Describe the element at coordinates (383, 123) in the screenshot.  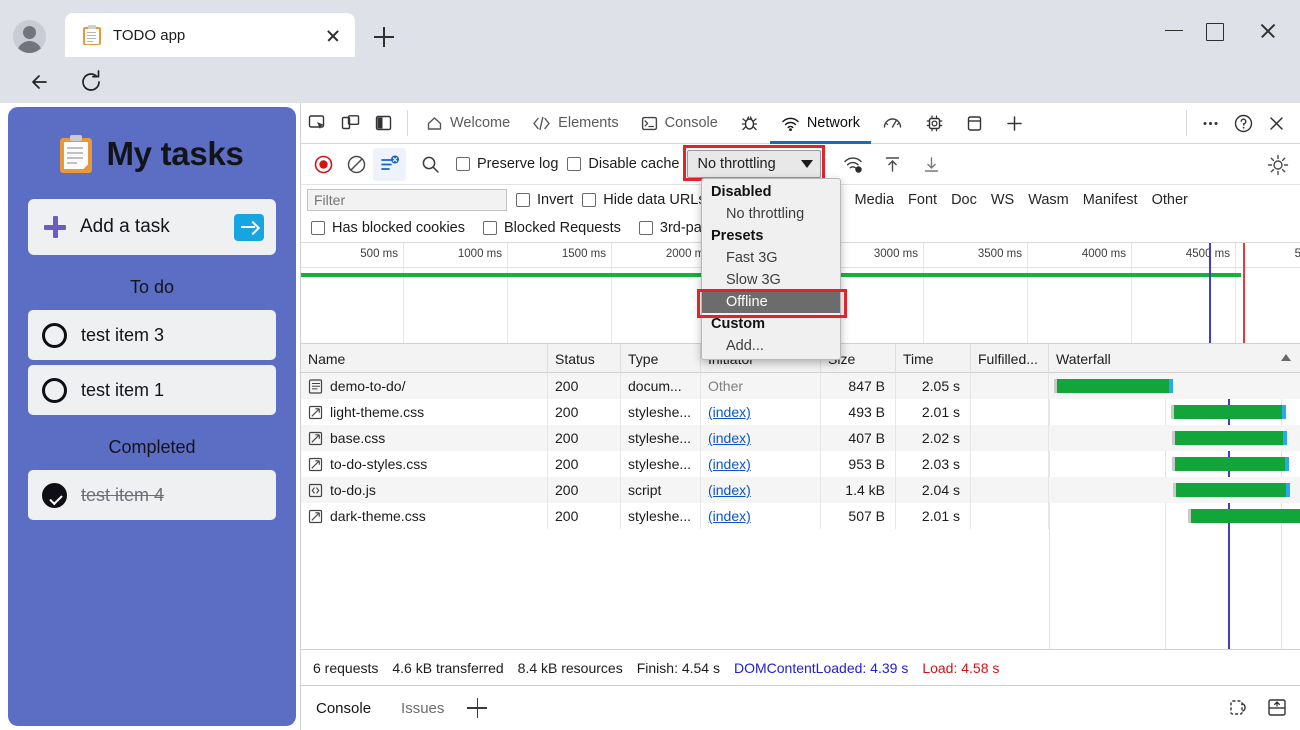
I see `dock-side-icon` at that location.